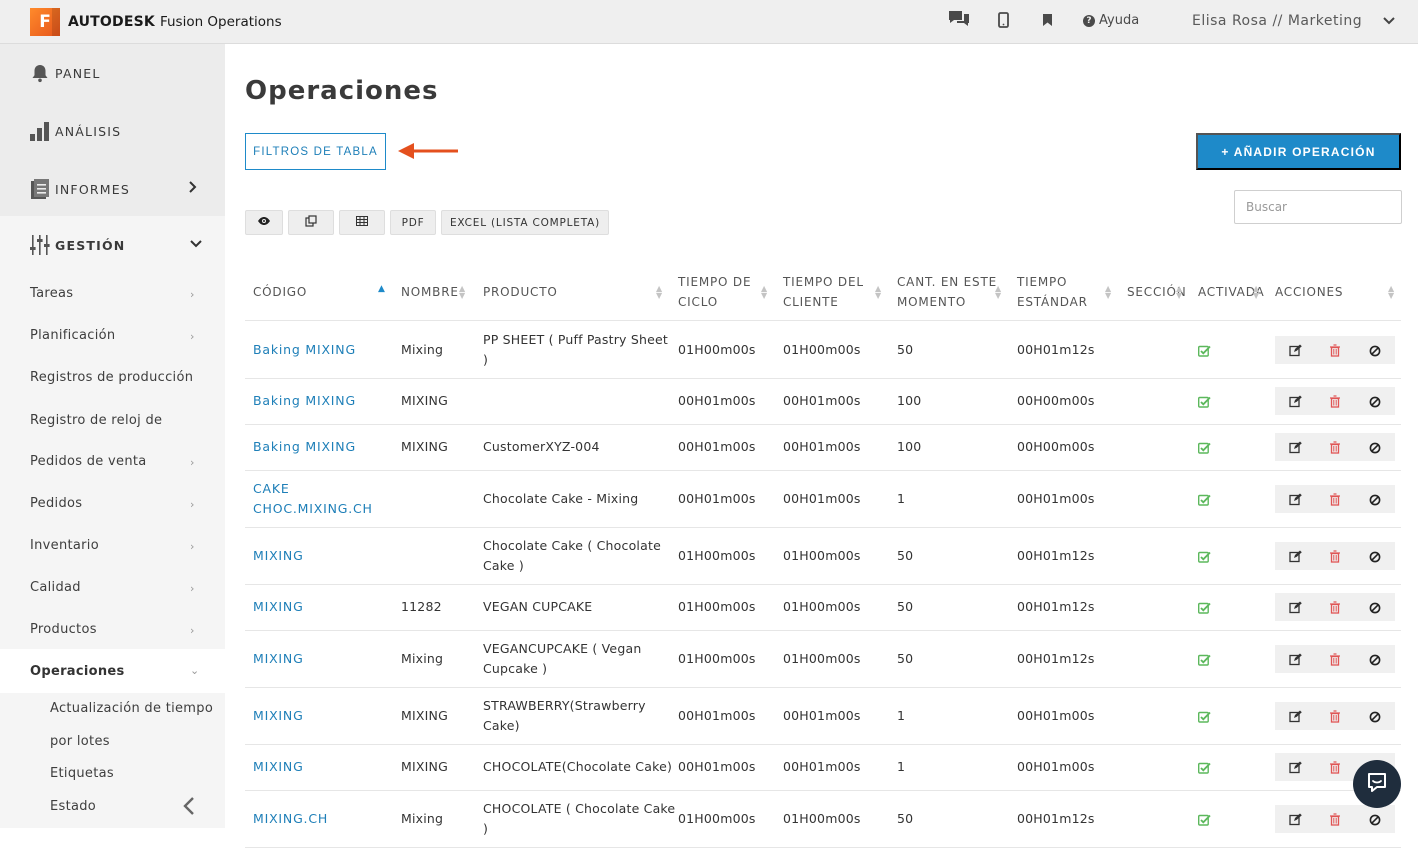 The image size is (1418, 848). I want to click on sidebar-sub-operaciones: Operaciones, so click(77, 671).